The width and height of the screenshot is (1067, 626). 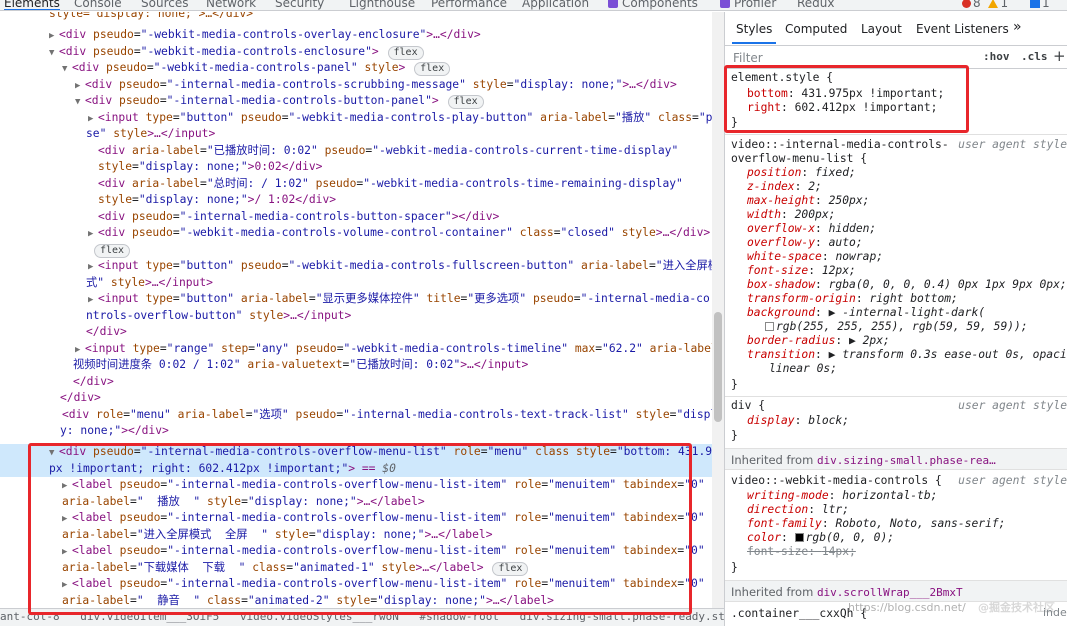 I want to click on tab-lighthouse: Lighthouse, so click(x=382, y=5).